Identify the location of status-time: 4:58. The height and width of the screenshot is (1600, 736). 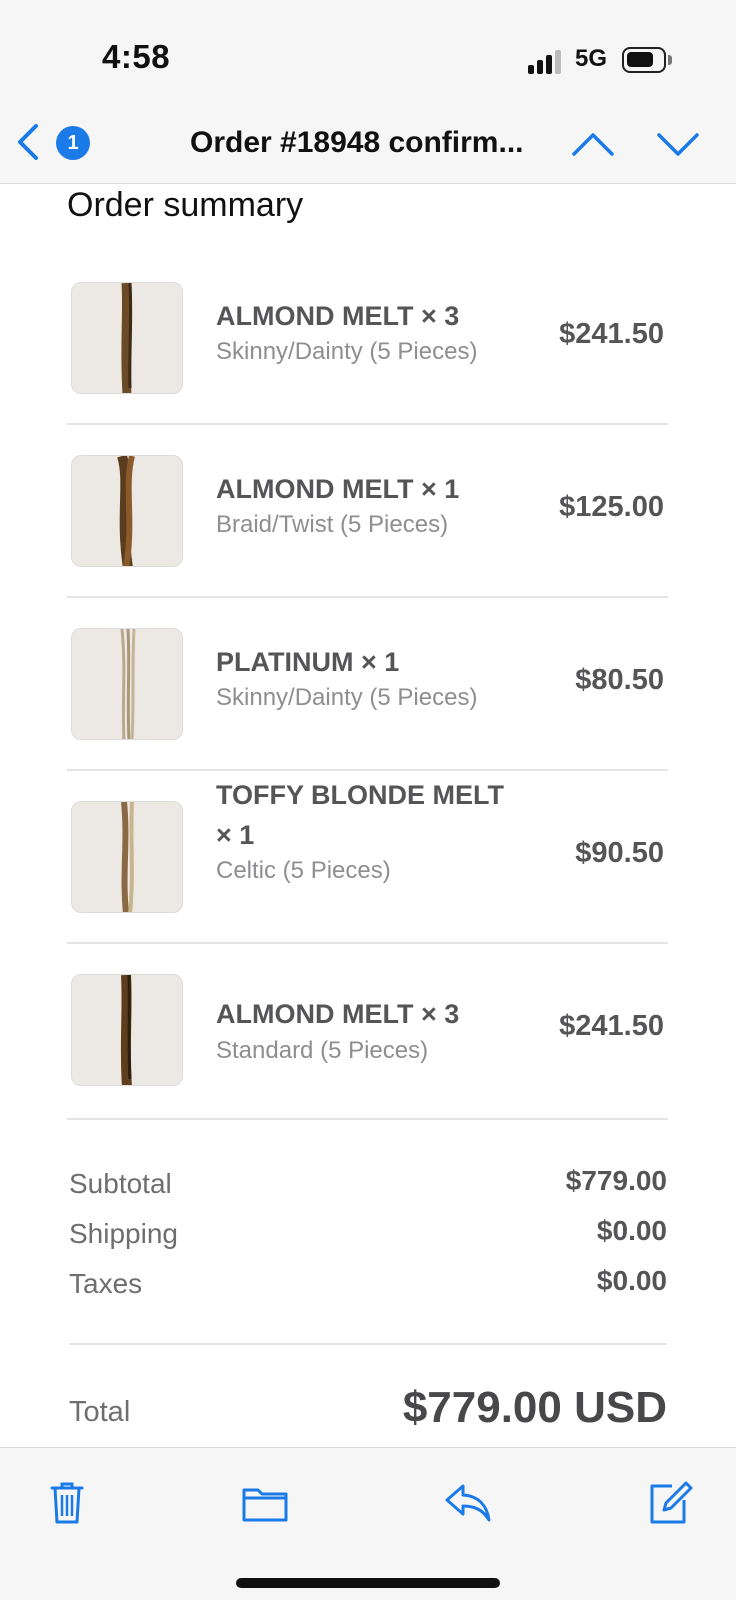
(136, 56).